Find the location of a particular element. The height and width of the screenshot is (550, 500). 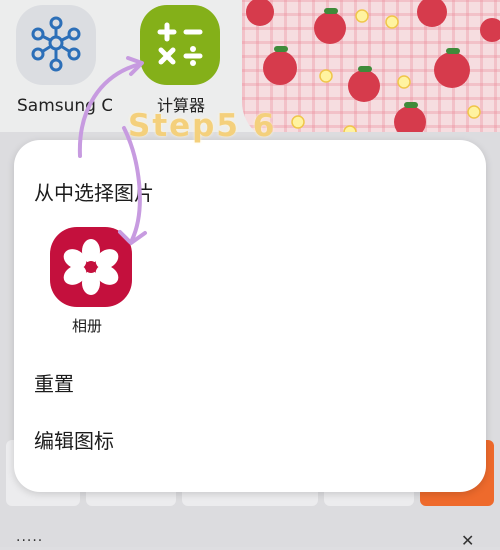

edit-icon-option: 编辑图标 is located at coordinates (74, 439).